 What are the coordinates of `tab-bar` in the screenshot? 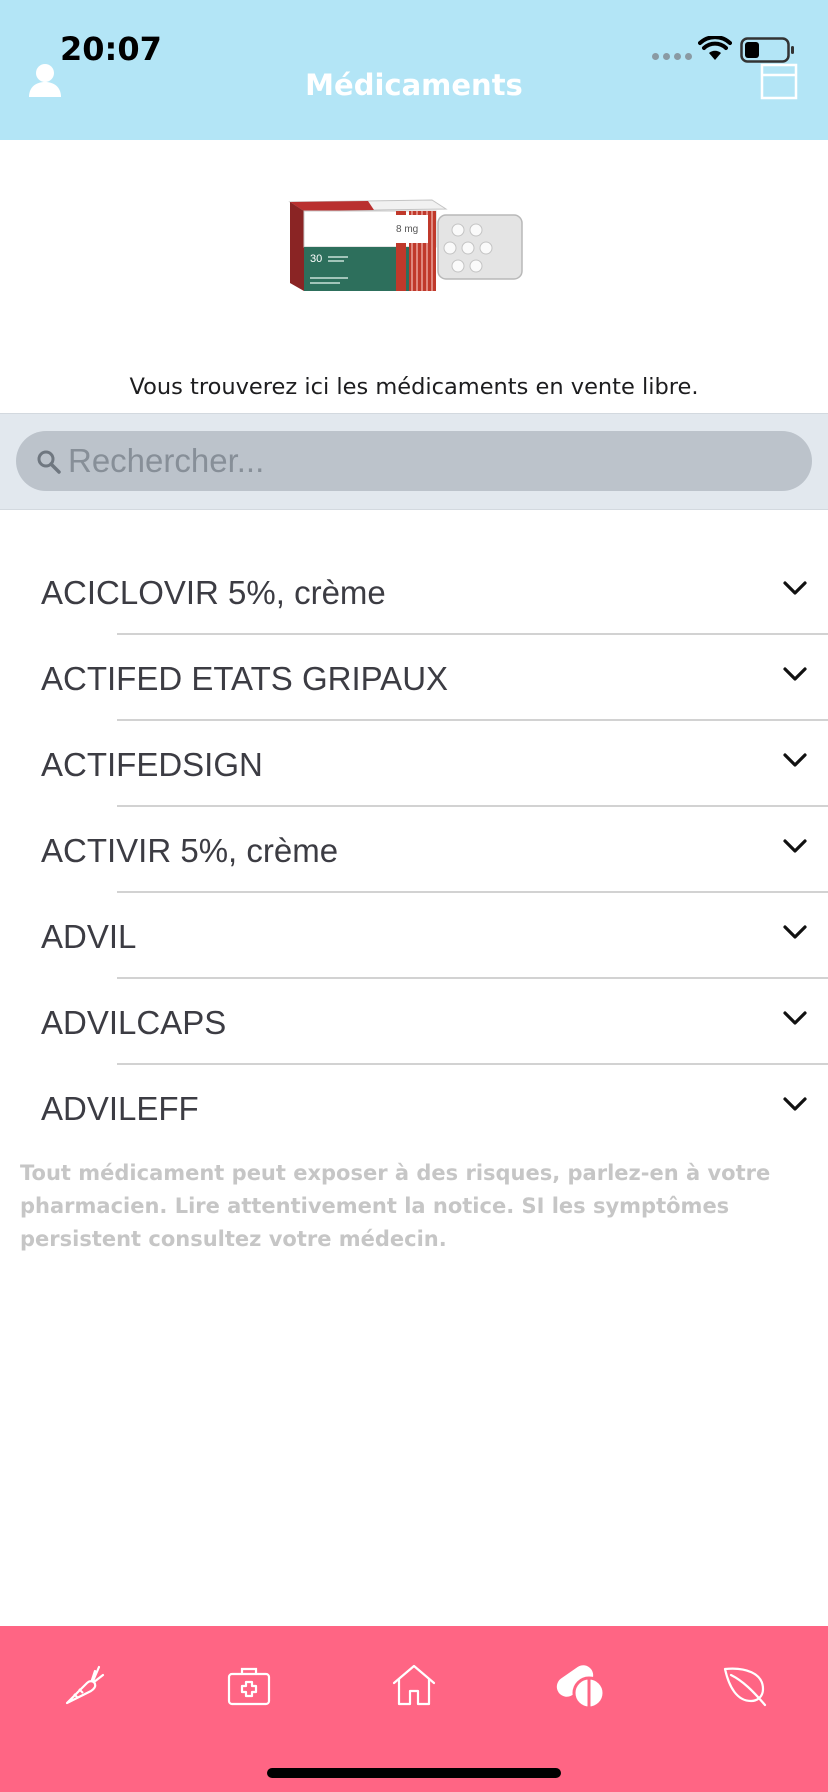 It's located at (414, 1709).